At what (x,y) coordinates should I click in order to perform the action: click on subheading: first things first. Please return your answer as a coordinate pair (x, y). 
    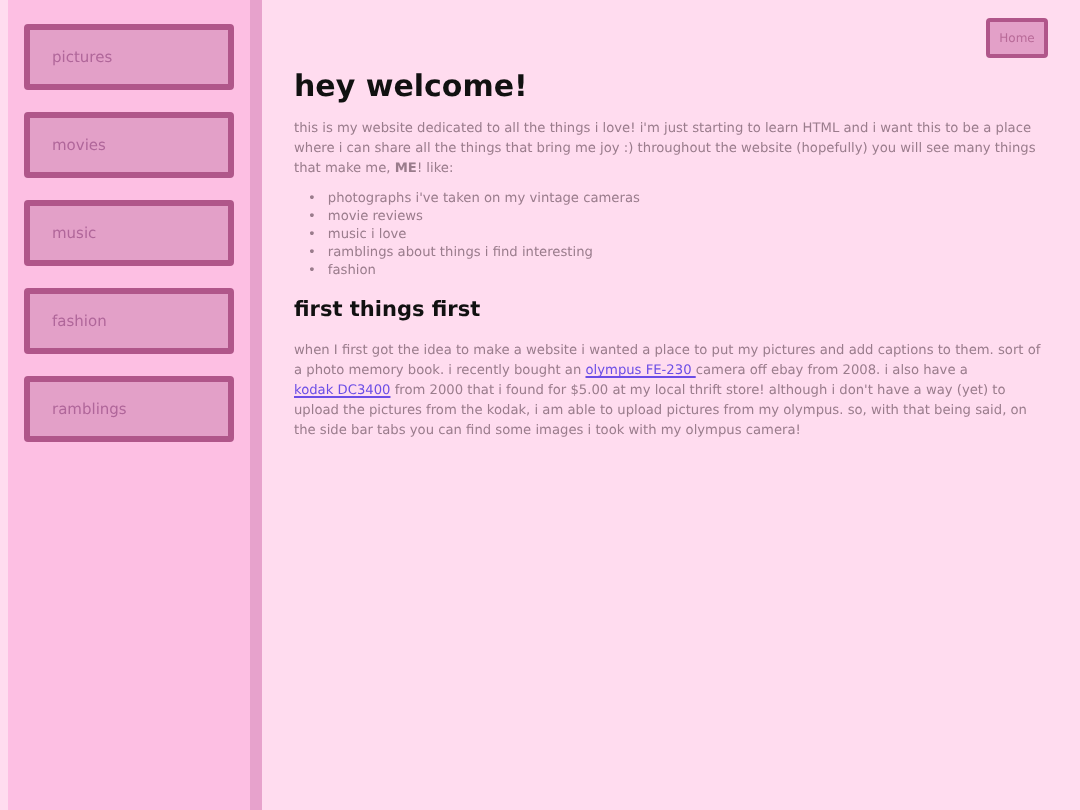
    Looking at the image, I should click on (388, 310).